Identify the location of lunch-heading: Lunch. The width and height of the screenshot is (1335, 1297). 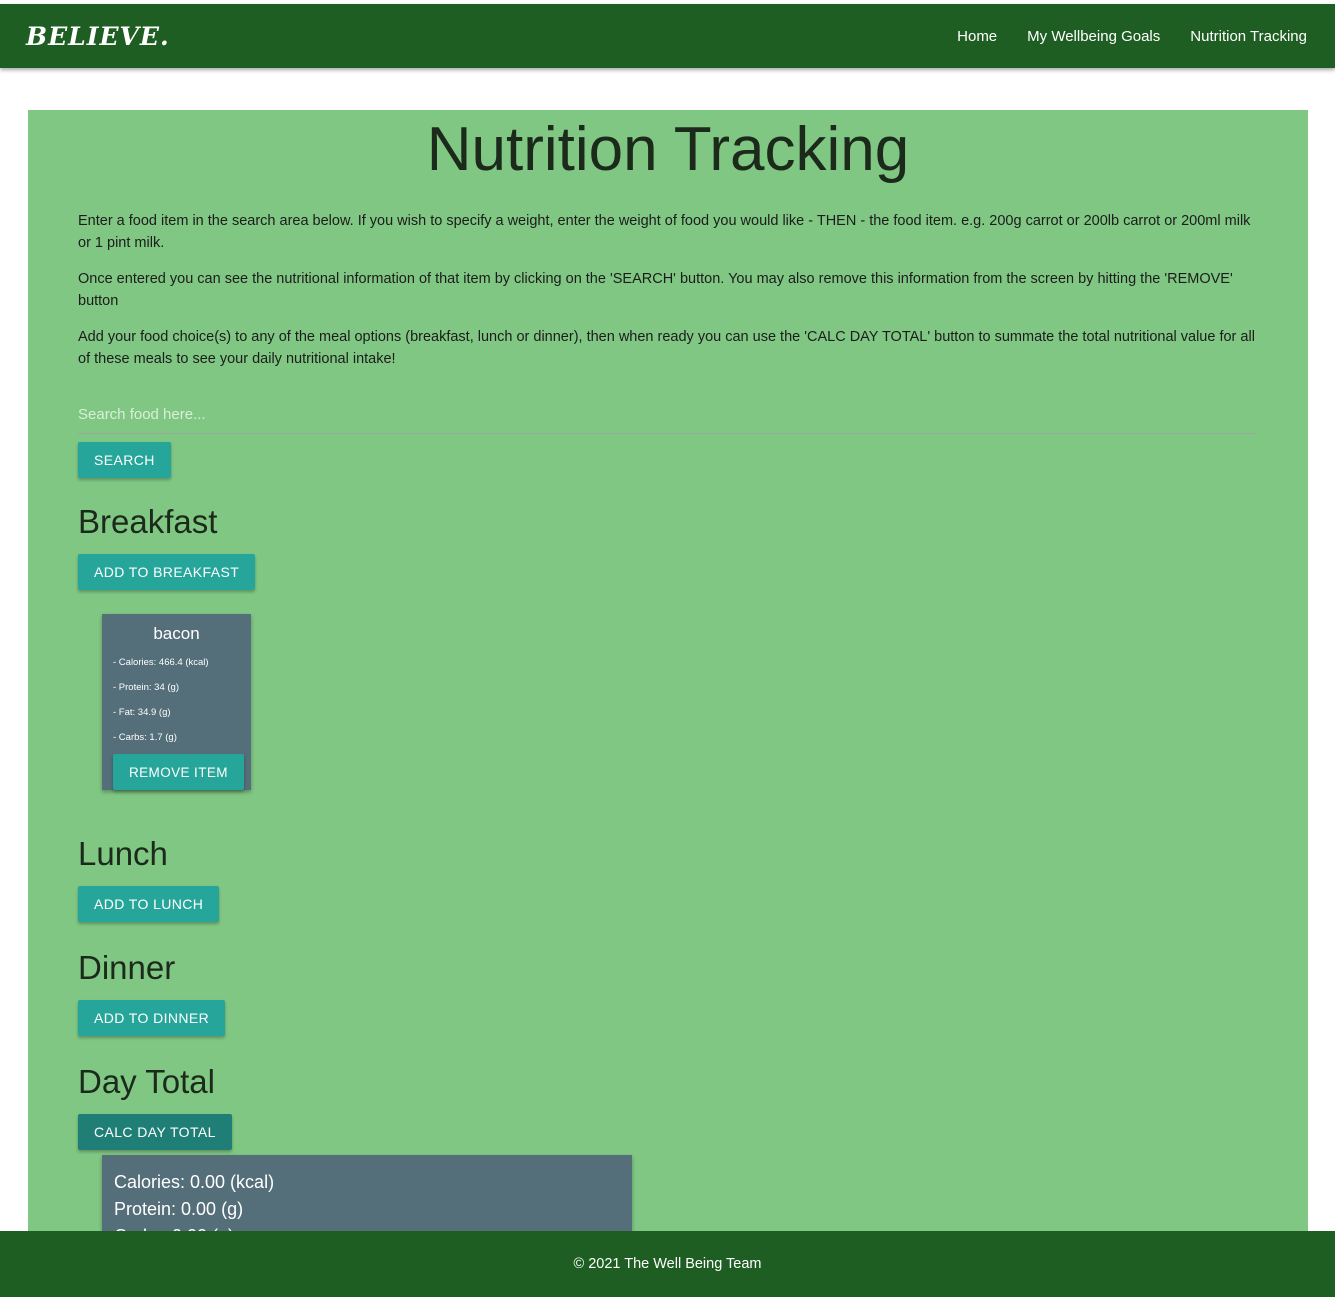
(123, 853).